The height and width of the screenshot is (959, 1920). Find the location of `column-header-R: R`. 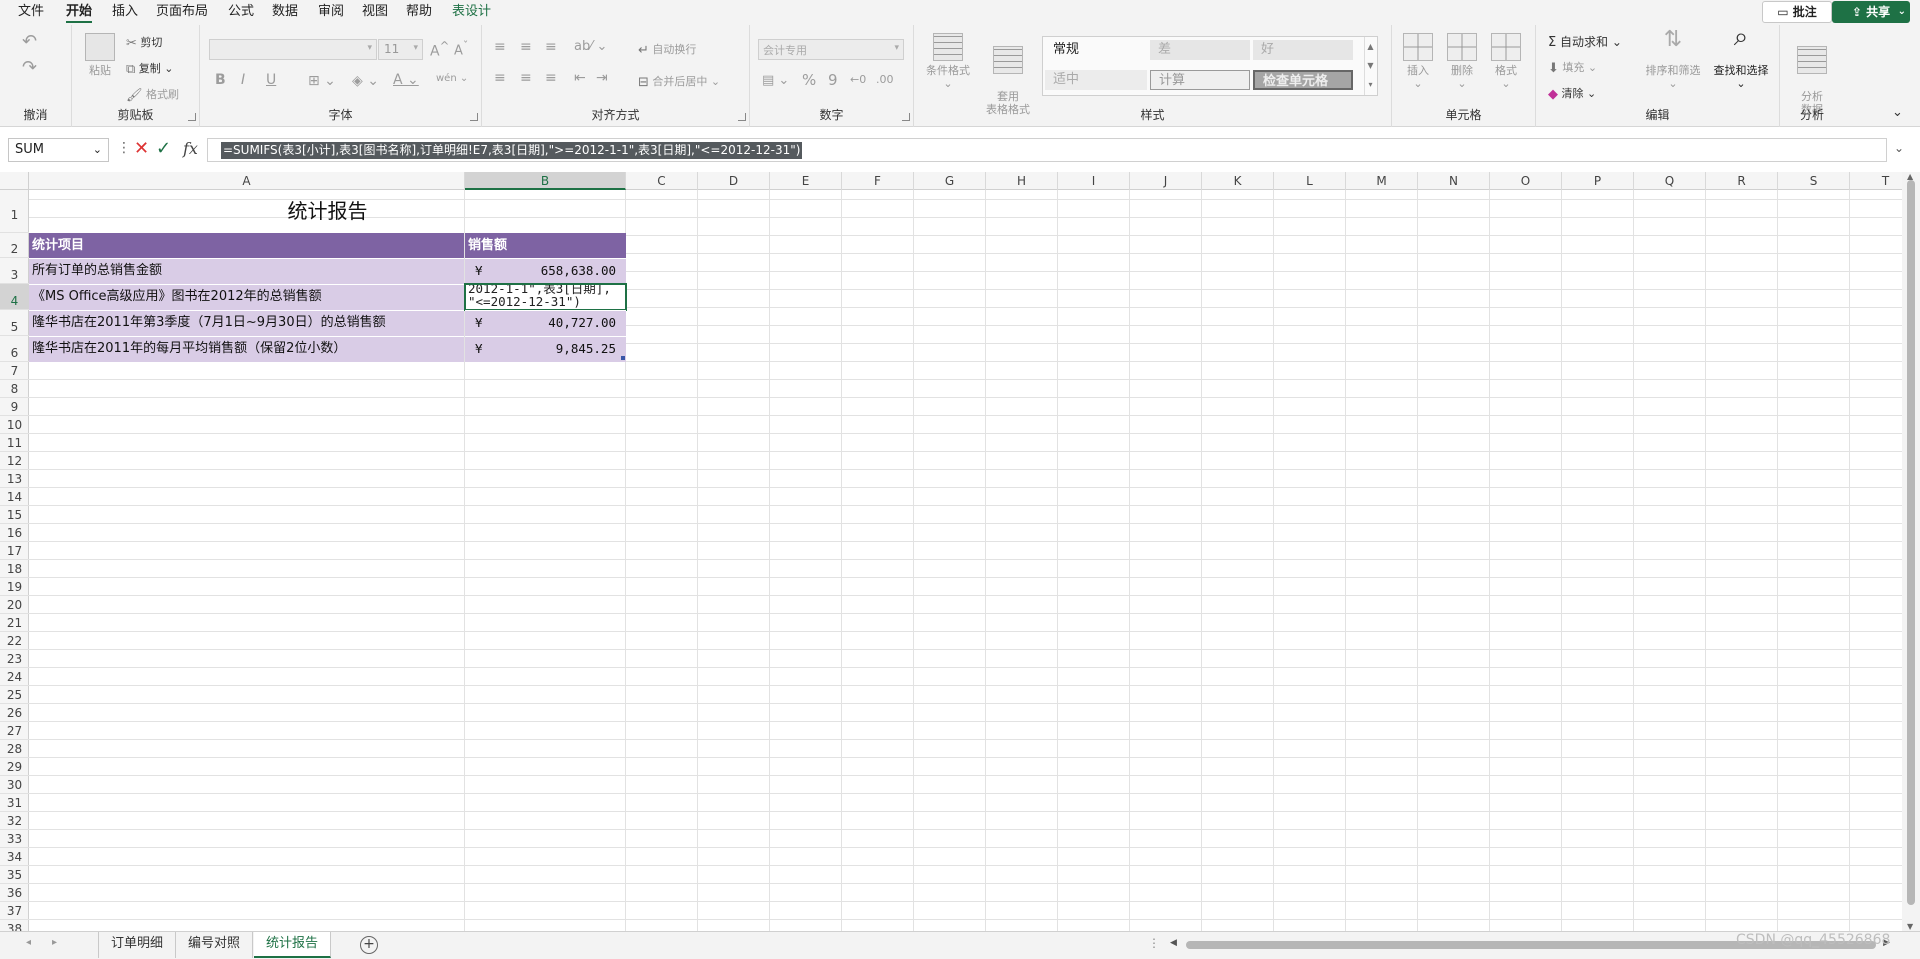

column-header-R: R is located at coordinates (1742, 181).